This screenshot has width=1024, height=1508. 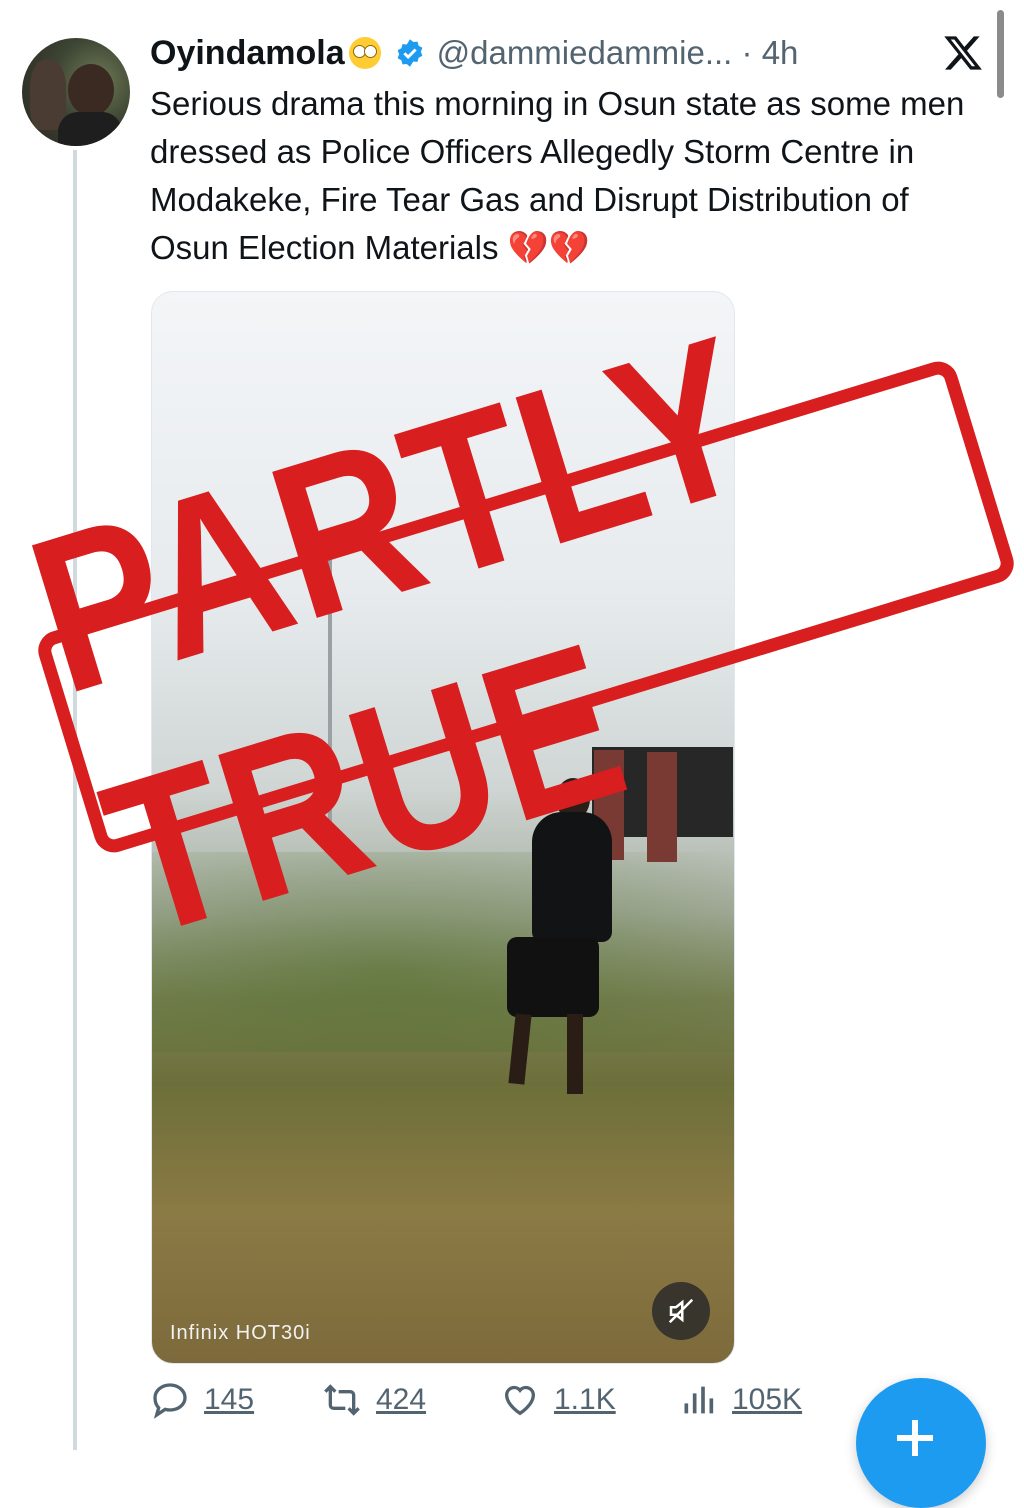 What do you see at coordinates (342, 1400) in the screenshot?
I see `repost-icon` at bounding box center [342, 1400].